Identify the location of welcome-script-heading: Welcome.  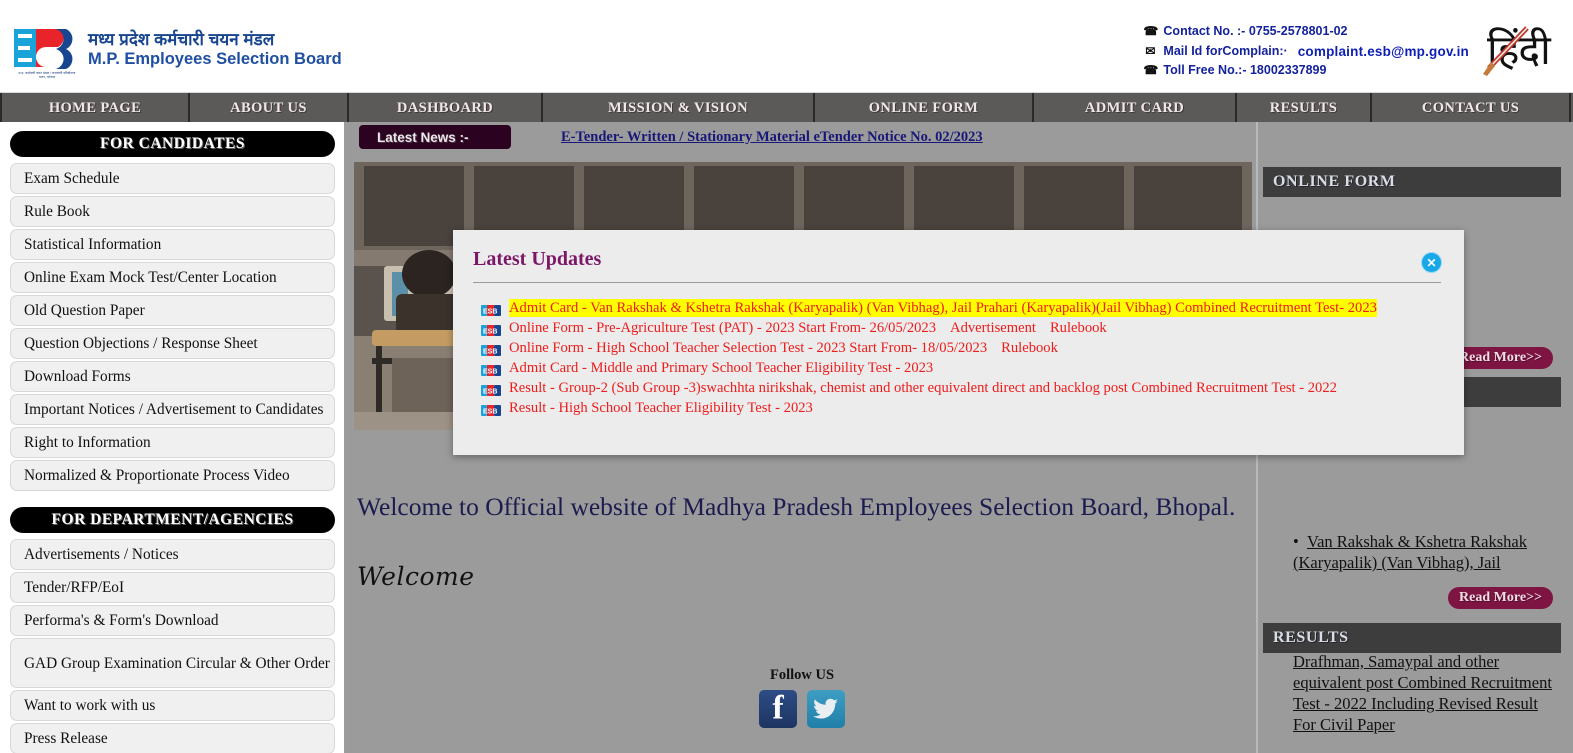
(416, 576).